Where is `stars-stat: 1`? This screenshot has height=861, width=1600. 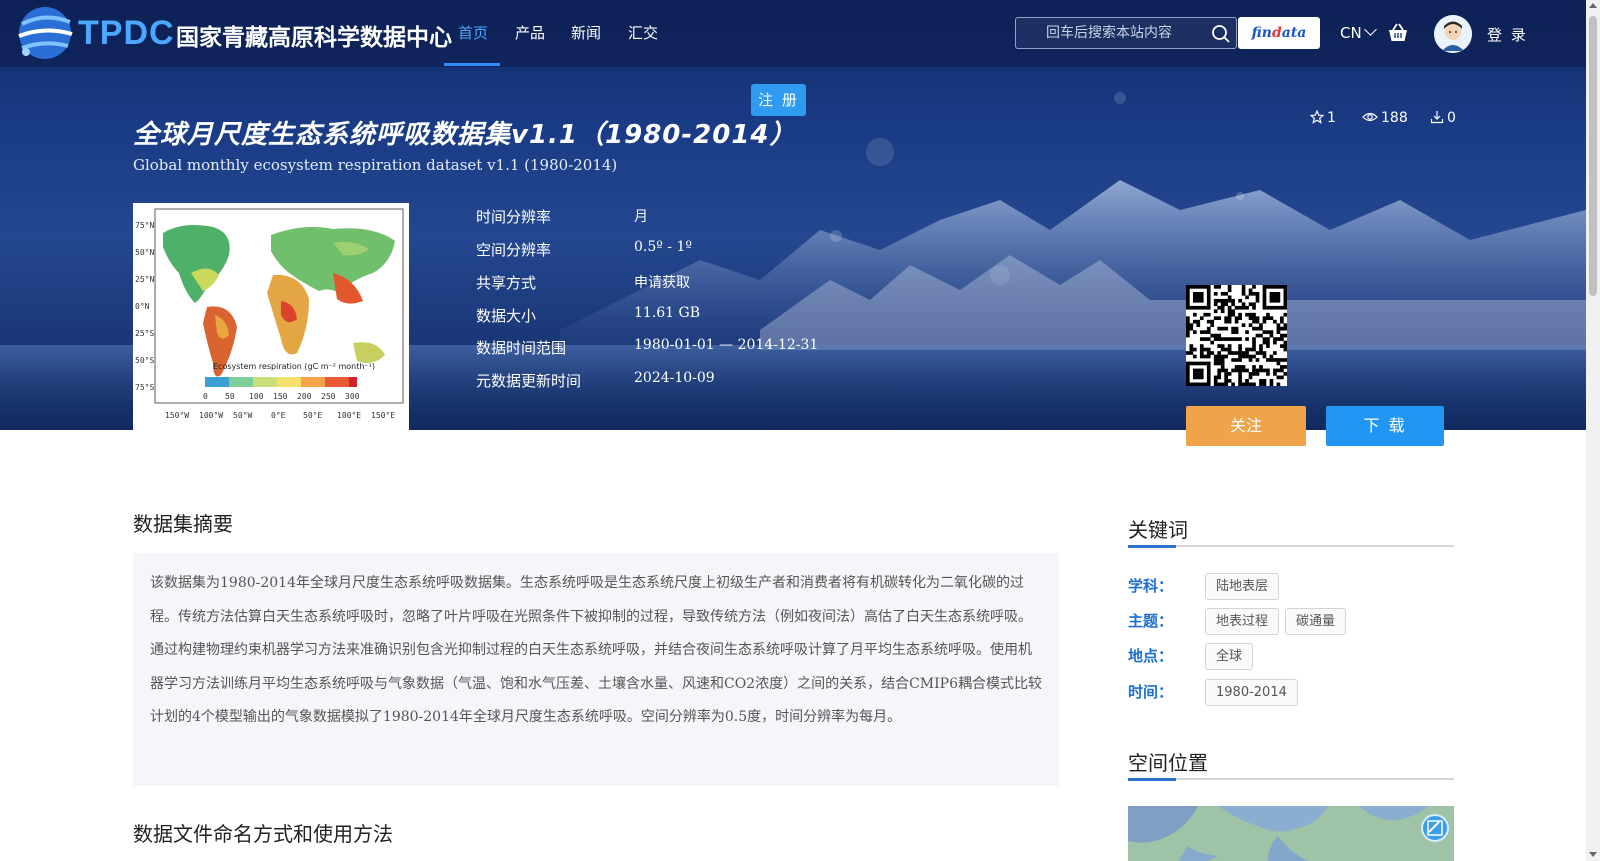
stars-stat: 1 is located at coordinates (1322, 117).